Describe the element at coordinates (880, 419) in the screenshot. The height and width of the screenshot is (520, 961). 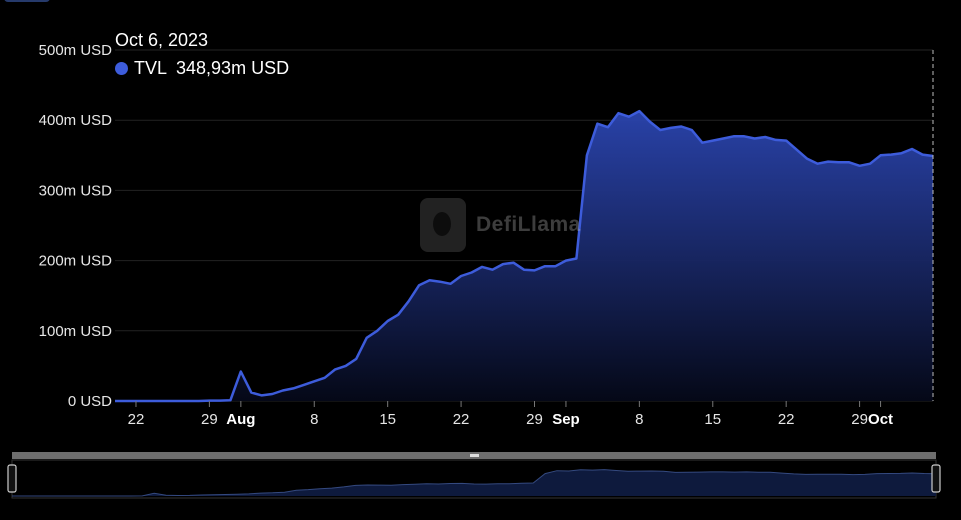
I see `x-tick-label: Oct` at that location.